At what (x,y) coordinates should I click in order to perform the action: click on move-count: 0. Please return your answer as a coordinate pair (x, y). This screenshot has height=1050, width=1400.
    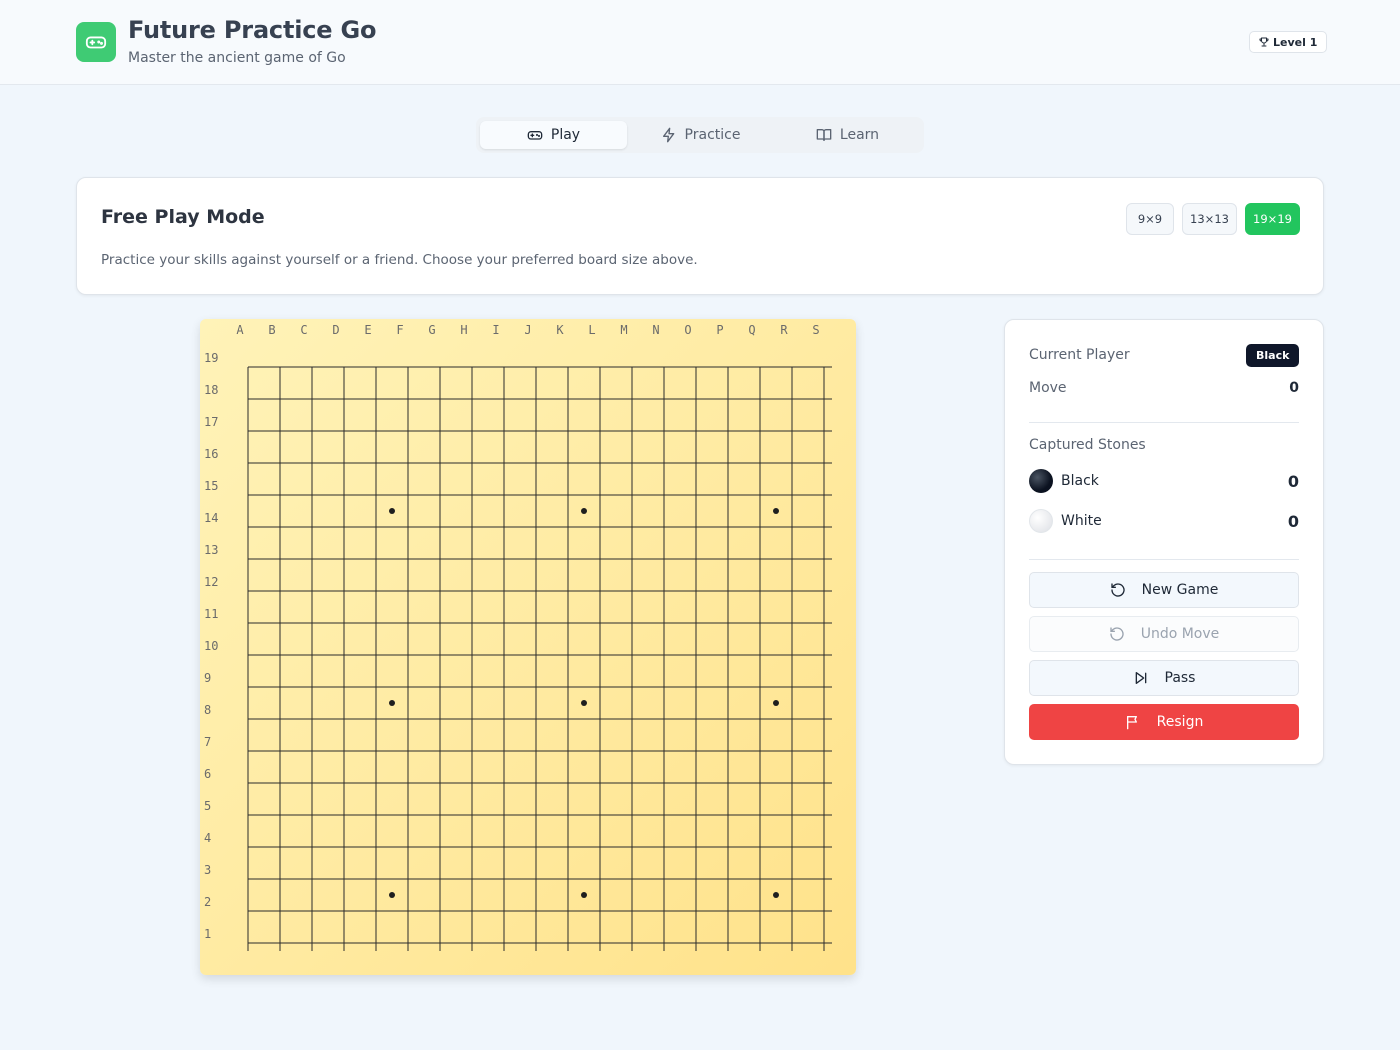
    Looking at the image, I should click on (1294, 388).